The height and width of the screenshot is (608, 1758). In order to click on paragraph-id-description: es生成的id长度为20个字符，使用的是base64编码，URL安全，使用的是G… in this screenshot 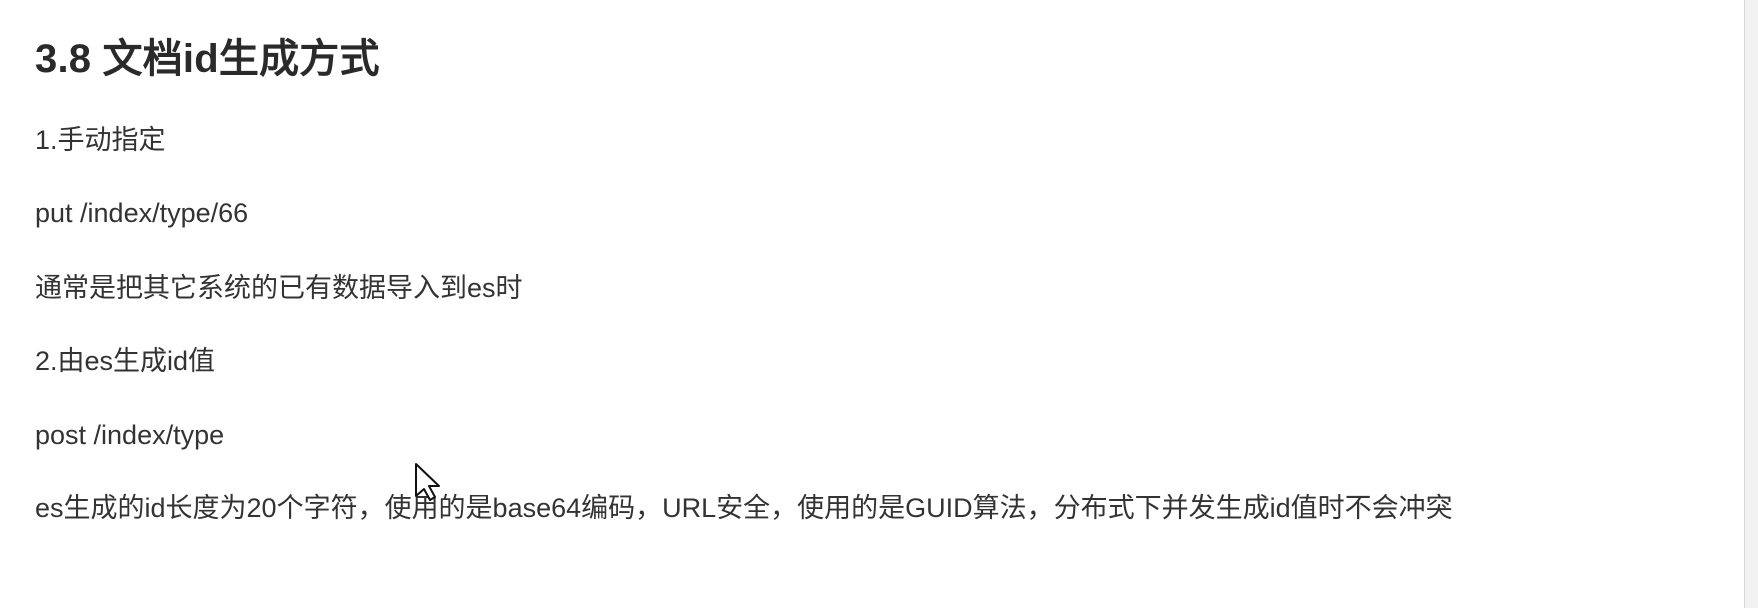, I will do `click(744, 508)`.